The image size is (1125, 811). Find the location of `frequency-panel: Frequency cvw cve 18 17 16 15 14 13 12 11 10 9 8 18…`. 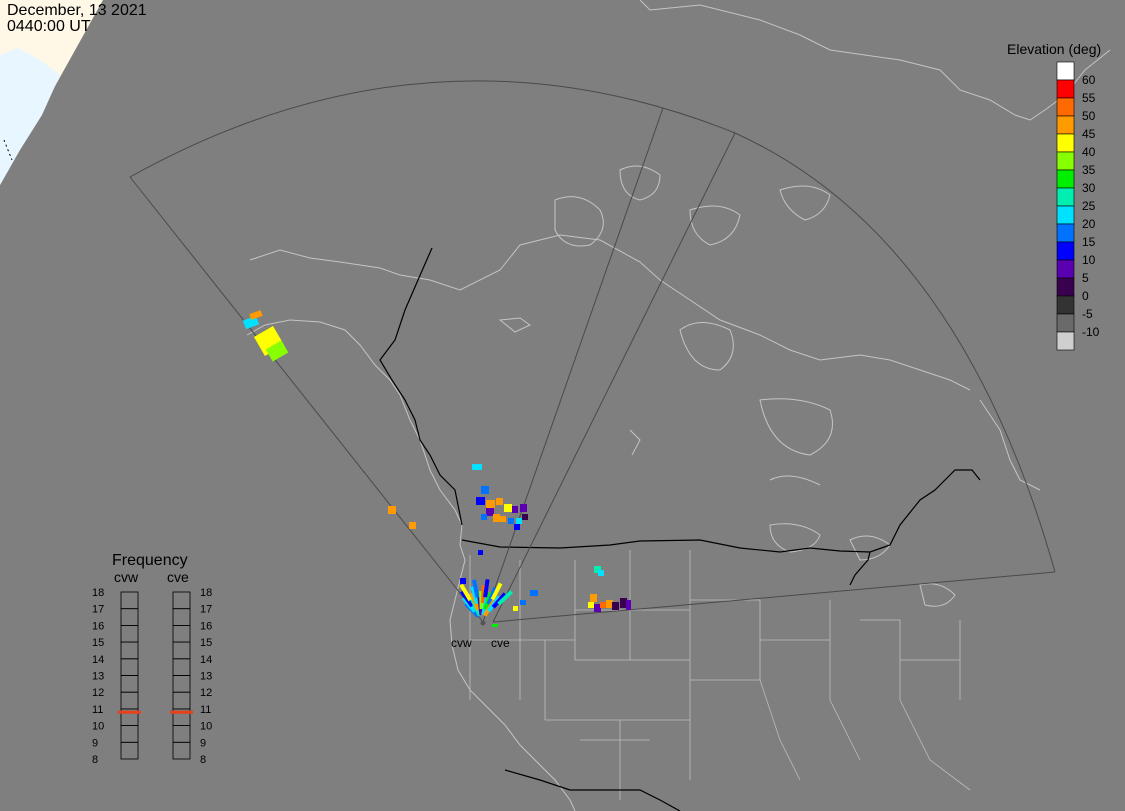

frequency-panel: Frequency cvw cve 18 17 16 15 14 13 12 11 10 9 8 18… is located at coordinates (152, 659).